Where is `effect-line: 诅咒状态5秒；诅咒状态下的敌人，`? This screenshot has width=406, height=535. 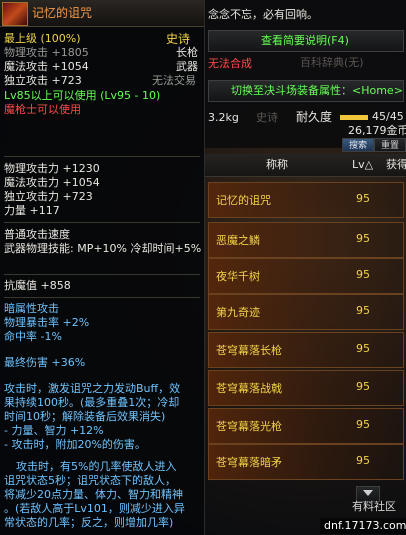 effect-line: 诅咒状态5秒；诅咒状态下的敌人， is located at coordinates (90, 480).